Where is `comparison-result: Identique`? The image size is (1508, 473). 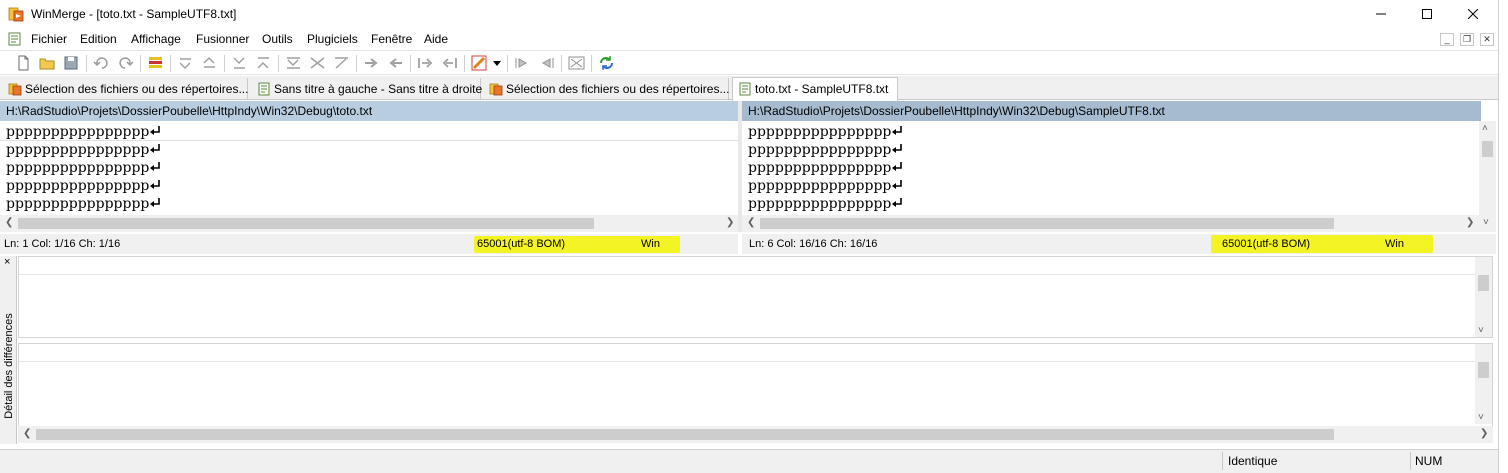 comparison-result: Identique is located at coordinates (1253, 461).